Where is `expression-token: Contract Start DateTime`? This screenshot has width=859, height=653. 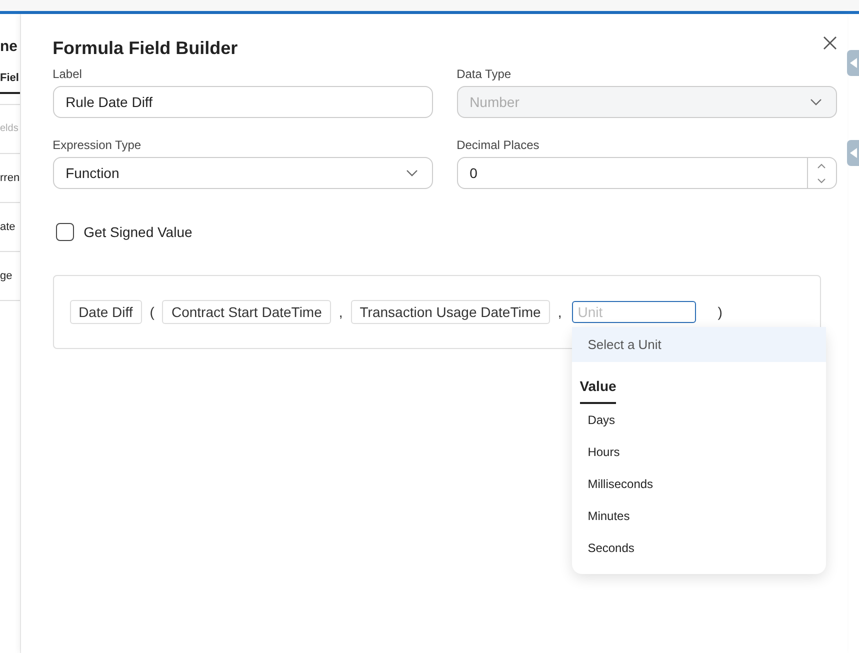 expression-token: Contract Start DateTime is located at coordinates (246, 312).